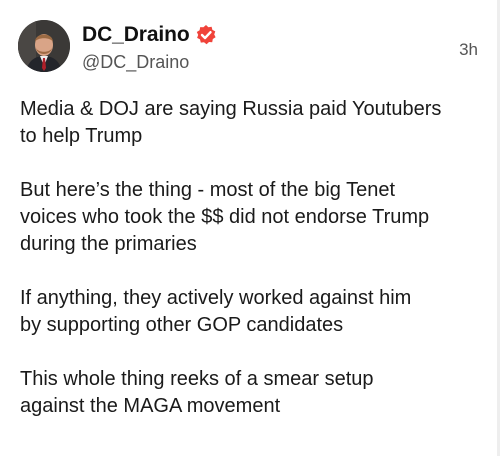  What do you see at coordinates (136, 35) in the screenshot?
I see `author-display-name: DC_Draino` at bounding box center [136, 35].